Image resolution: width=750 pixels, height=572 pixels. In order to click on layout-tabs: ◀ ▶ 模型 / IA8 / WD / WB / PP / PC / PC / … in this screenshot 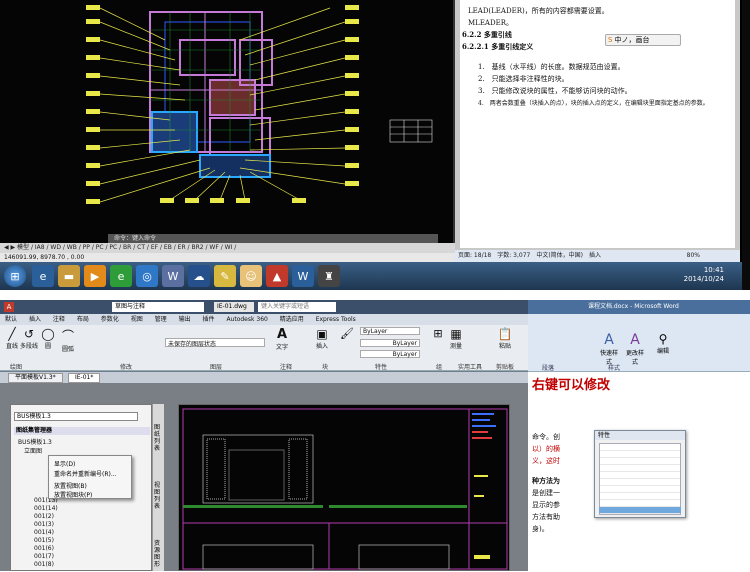, I will do `click(227, 248)`.